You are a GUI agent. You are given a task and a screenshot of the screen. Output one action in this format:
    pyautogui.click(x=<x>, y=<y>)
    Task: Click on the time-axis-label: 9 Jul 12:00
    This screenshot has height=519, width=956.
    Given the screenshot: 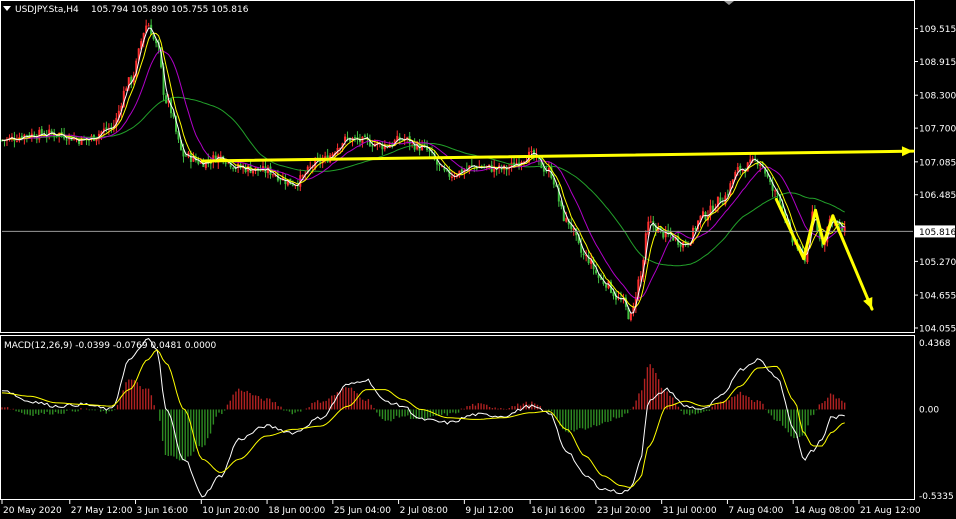 What is the action you would take?
    pyautogui.click(x=489, y=511)
    